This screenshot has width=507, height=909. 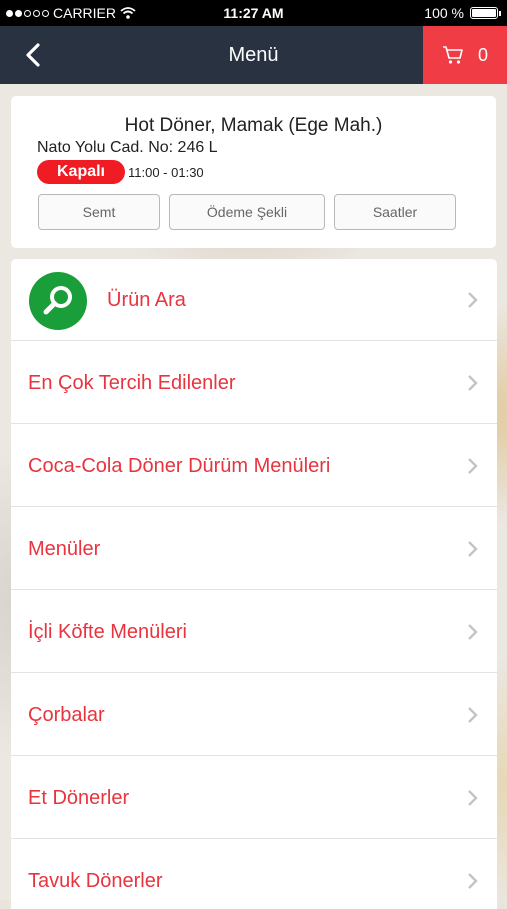 I want to click on district-button: Semt, so click(x=99, y=212).